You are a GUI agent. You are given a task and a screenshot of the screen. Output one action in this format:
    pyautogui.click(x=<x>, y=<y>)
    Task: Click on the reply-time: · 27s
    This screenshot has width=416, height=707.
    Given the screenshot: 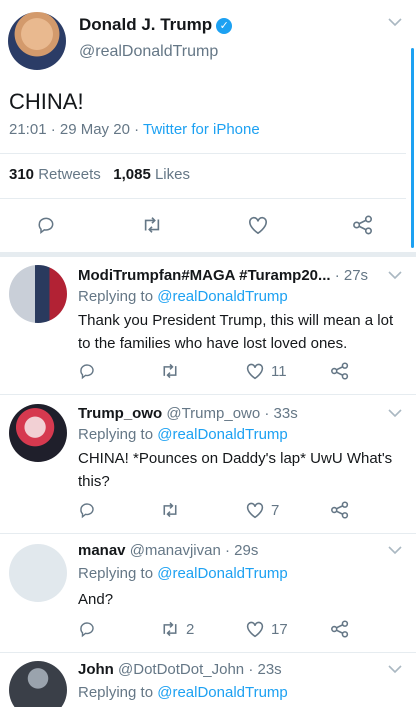 What is the action you would take?
    pyautogui.click(x=351, y=275)
    